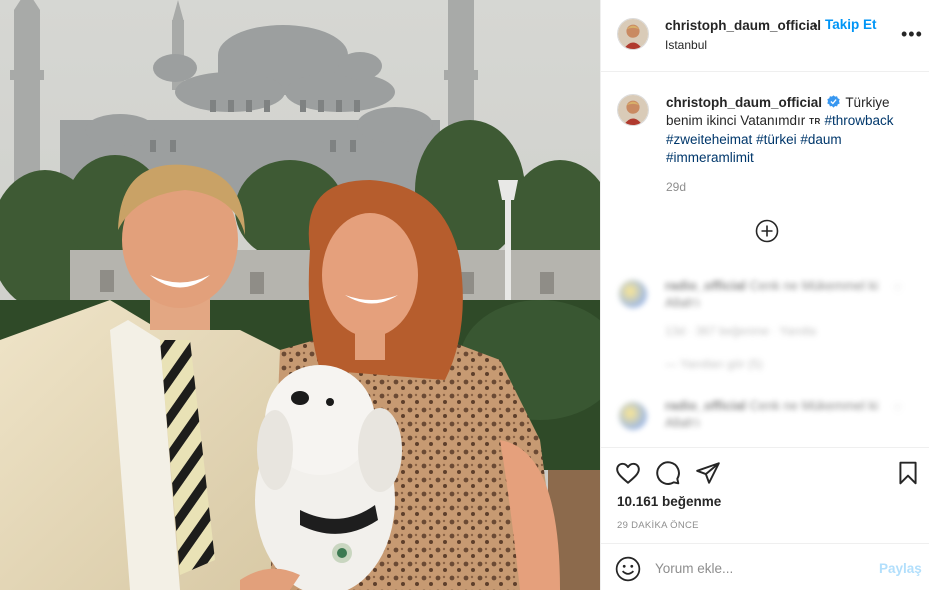  I want to click on hashtag-link: #throwback, so click(859, 120).